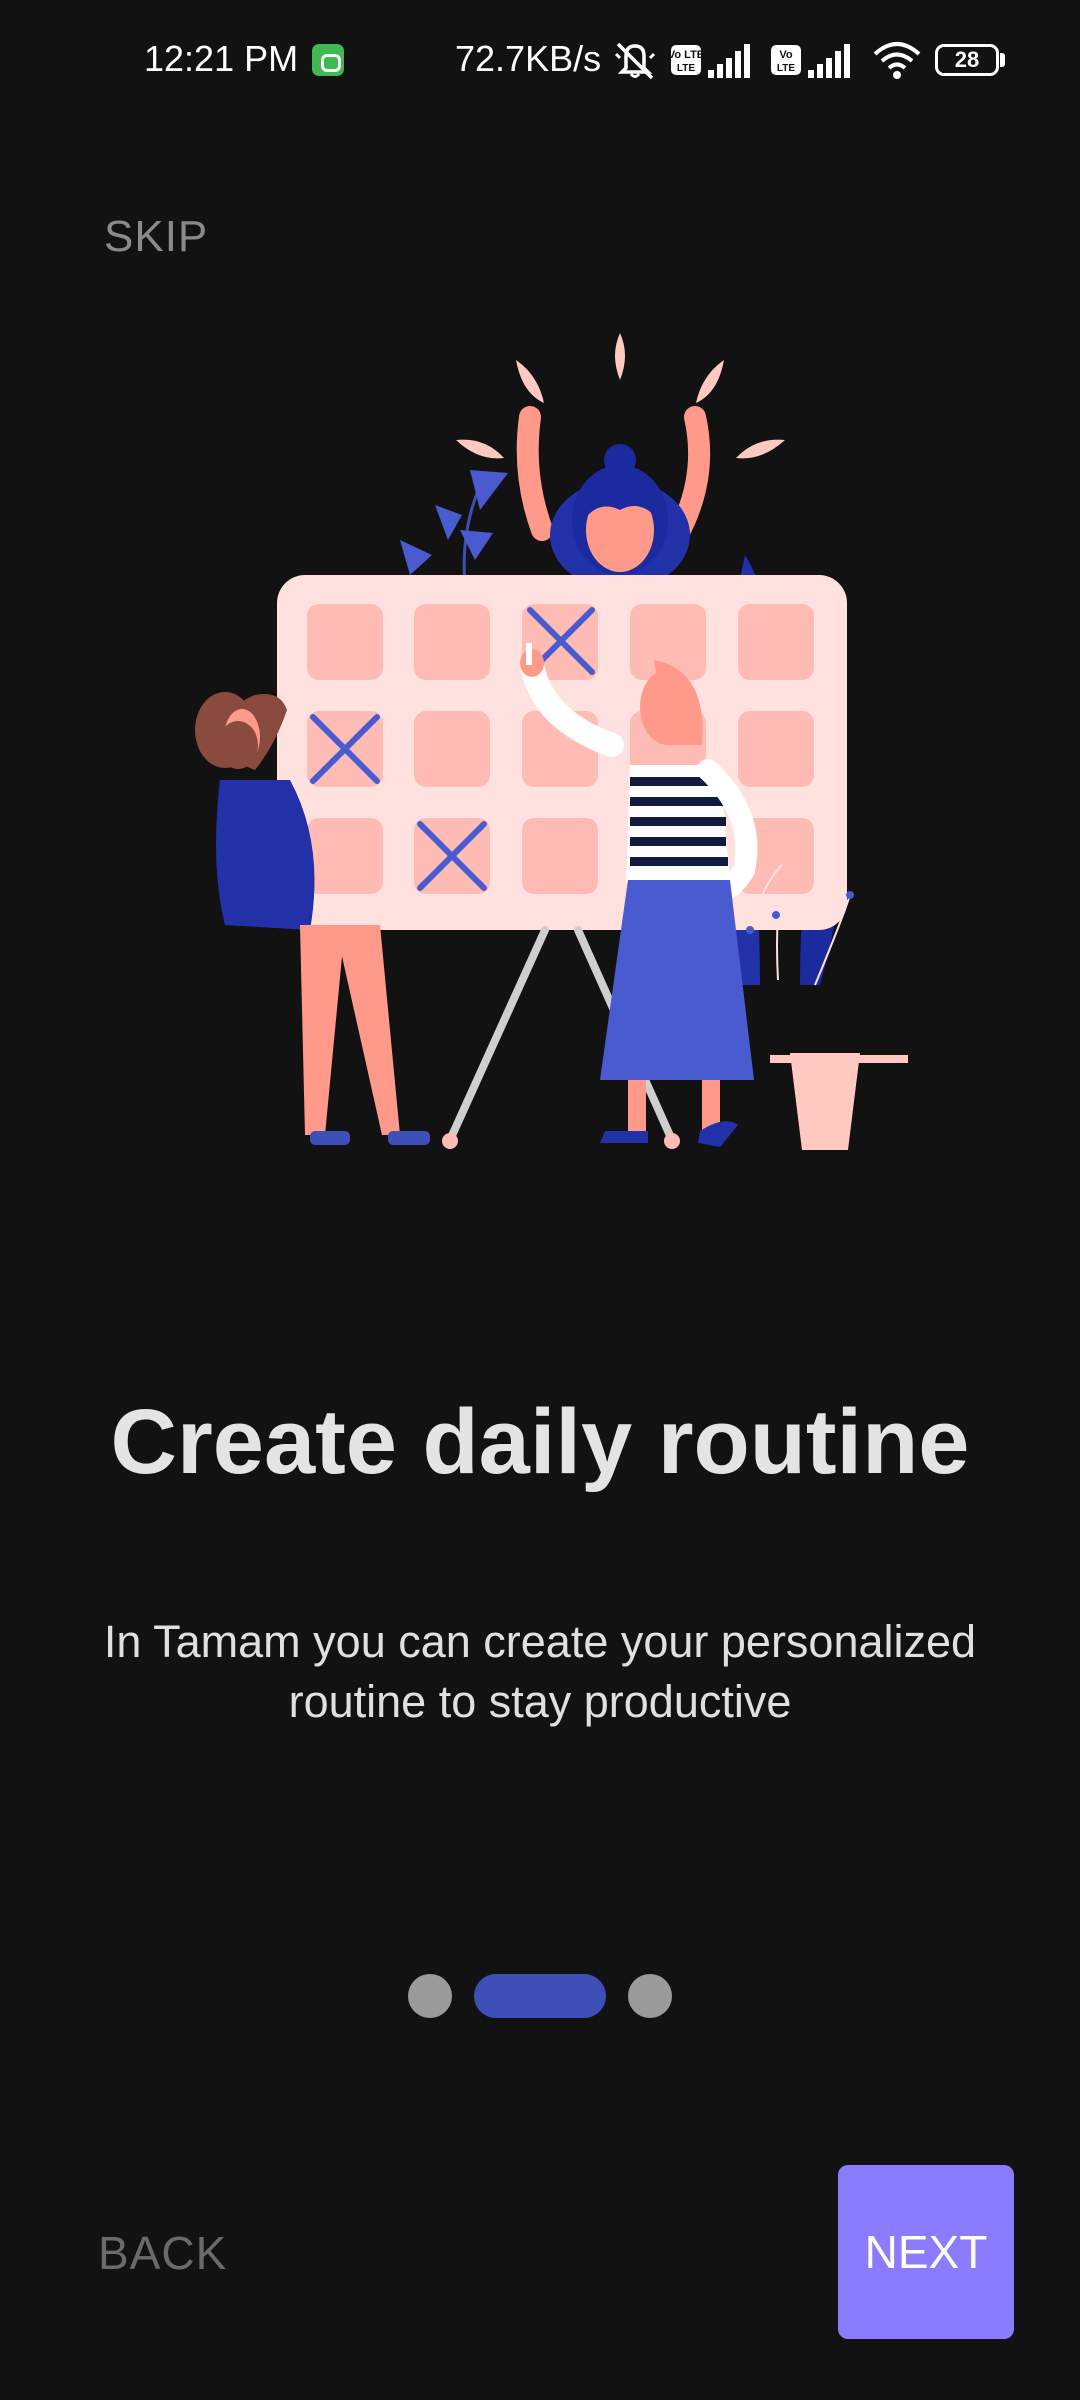 The width and height of the screenshot is (1080, 2400). I want to click on battery-tip, so click(1002, 60).